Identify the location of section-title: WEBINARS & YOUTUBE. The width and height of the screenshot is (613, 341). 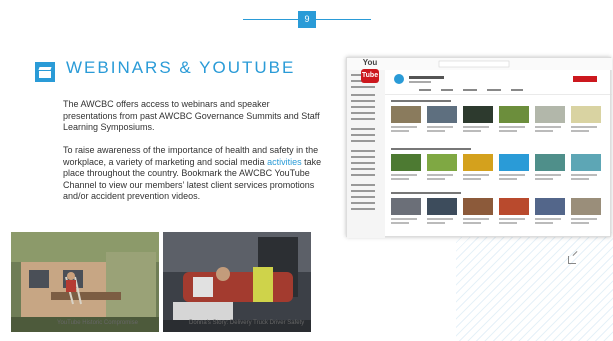
(181, 67).